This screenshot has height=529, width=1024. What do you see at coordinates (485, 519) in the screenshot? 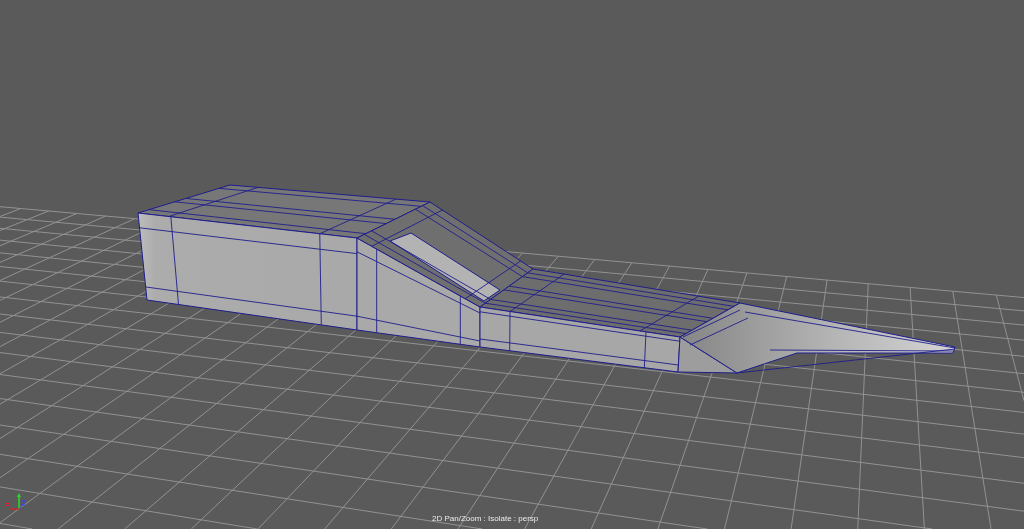
I see `camera-label: 2D Pan/Zoom : Isolate : persp` at bounding box center [485, 519].